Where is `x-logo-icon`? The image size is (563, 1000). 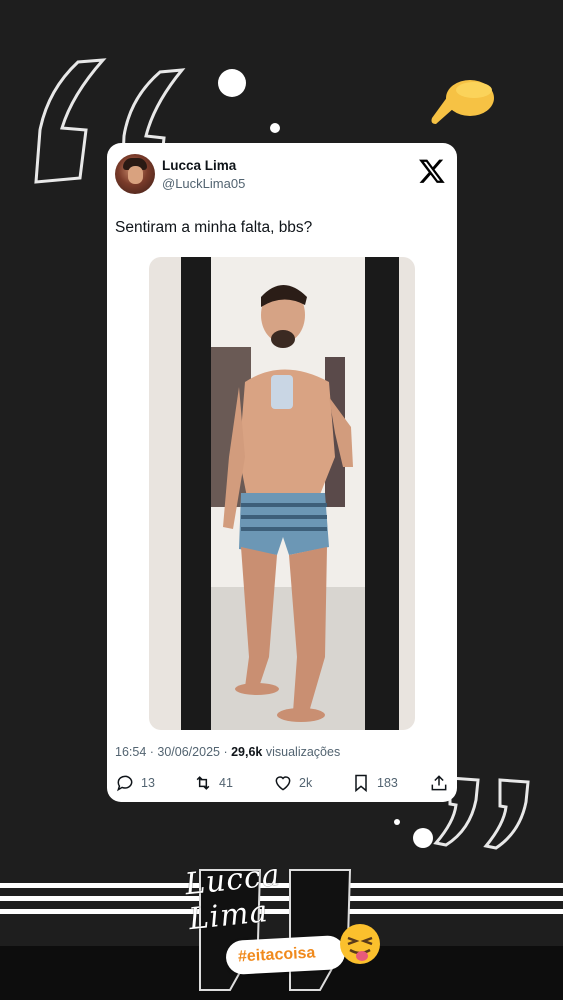 x-logo-icon is located at coordinates (432, 171).